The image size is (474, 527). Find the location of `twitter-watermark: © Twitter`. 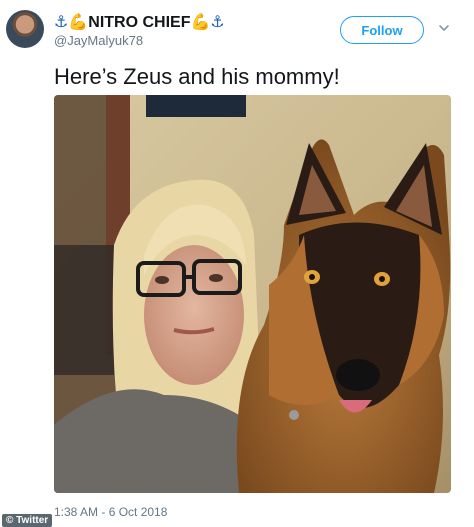

twitter-watermark: © Twitter is located at coordinates (27, 520).